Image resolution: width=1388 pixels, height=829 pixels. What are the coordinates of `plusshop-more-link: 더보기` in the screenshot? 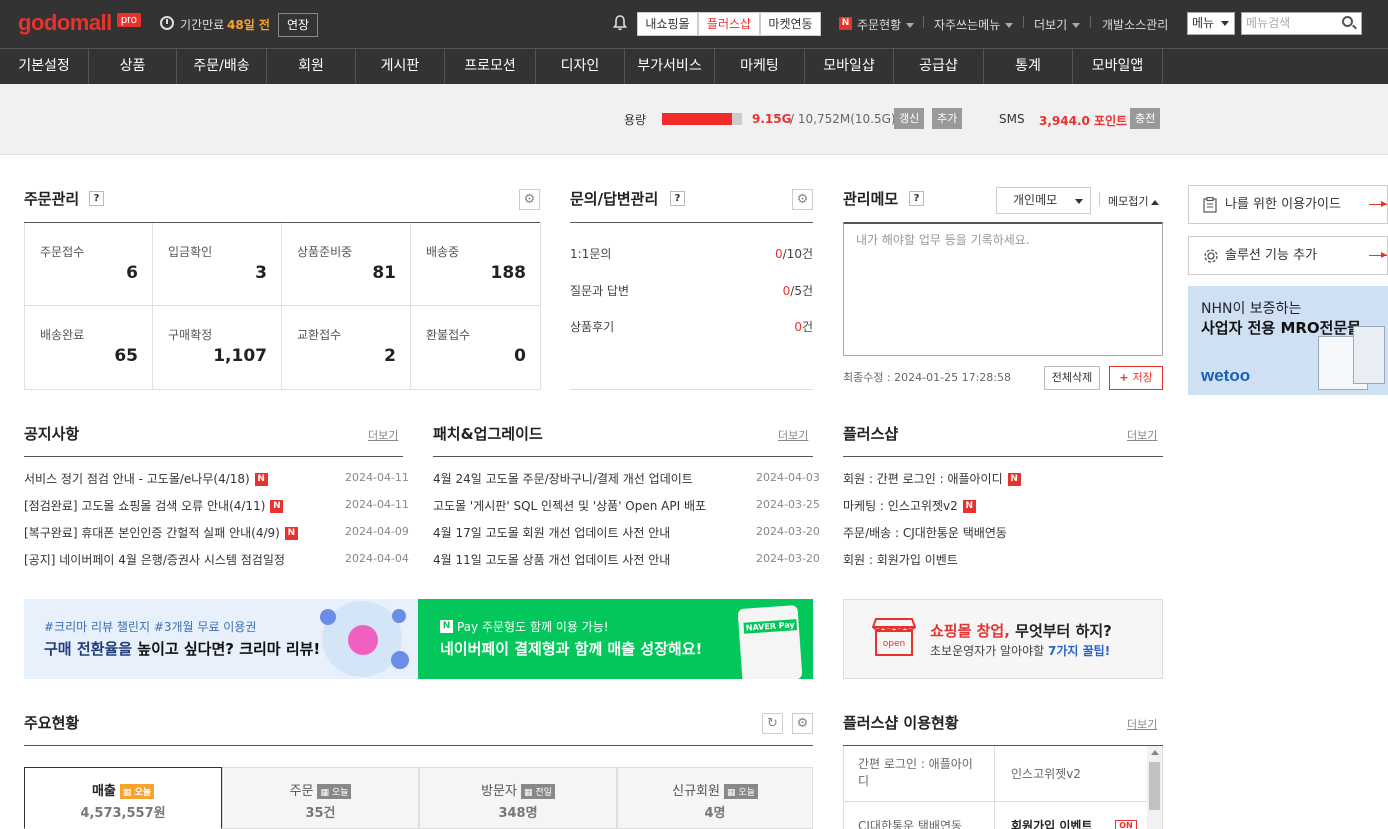 It's located at (1142, 435).